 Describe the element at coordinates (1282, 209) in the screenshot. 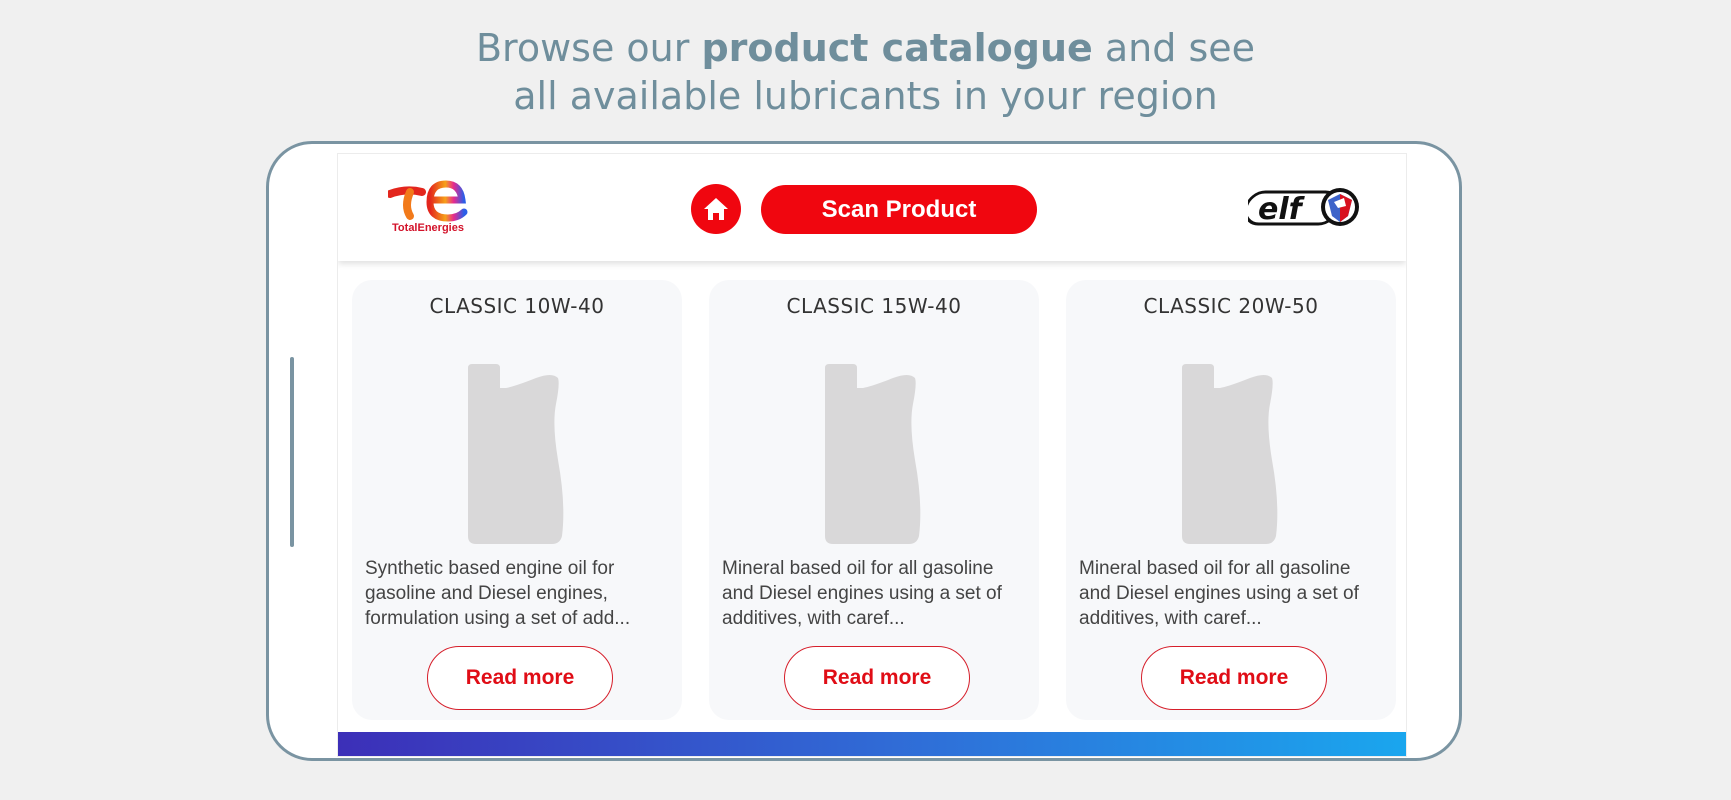

I see `elf-logo-text: elf` at that location.